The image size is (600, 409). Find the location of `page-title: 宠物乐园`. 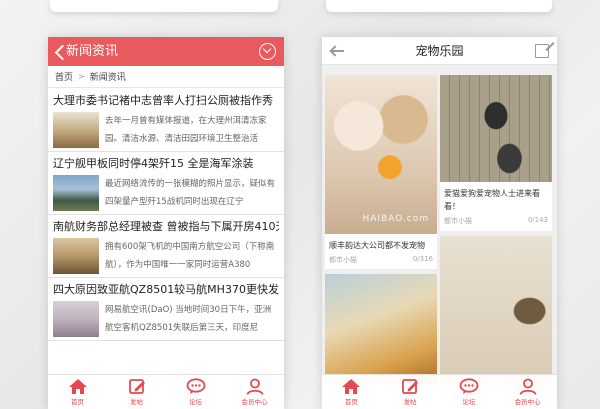

page-title: 宠物乐园 is located at coordinates (439, 51).